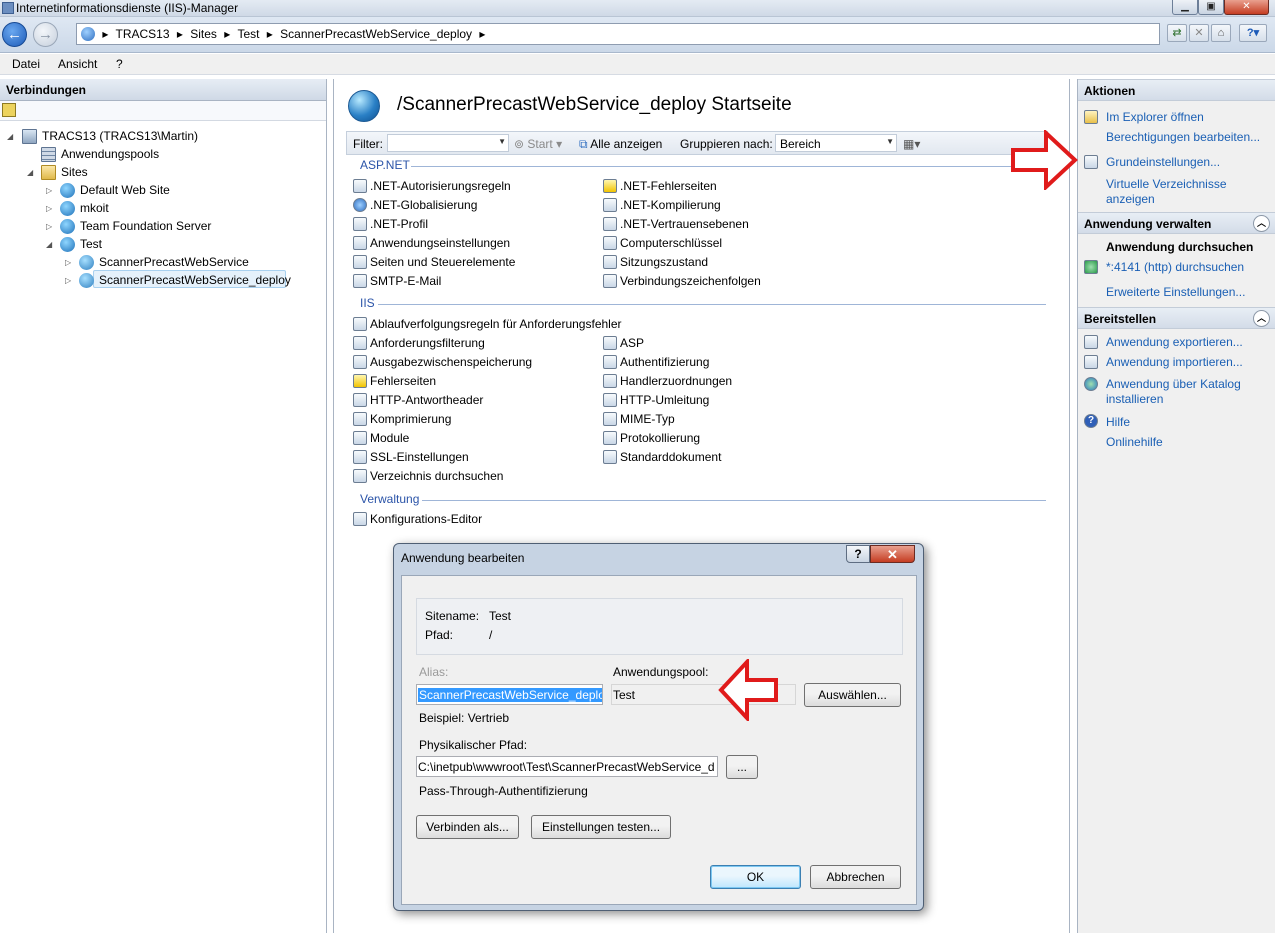  What do you see at coordinates (86, 280) in the screenshot?
I see `web-app-icon` at bounding box center [86, 280].